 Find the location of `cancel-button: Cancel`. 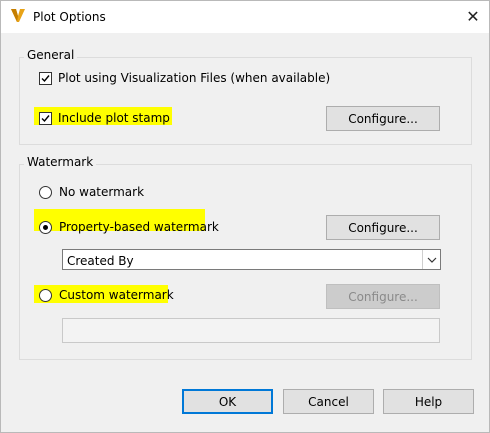

cancel-button: Cancel is located at coordinates (328, 401).